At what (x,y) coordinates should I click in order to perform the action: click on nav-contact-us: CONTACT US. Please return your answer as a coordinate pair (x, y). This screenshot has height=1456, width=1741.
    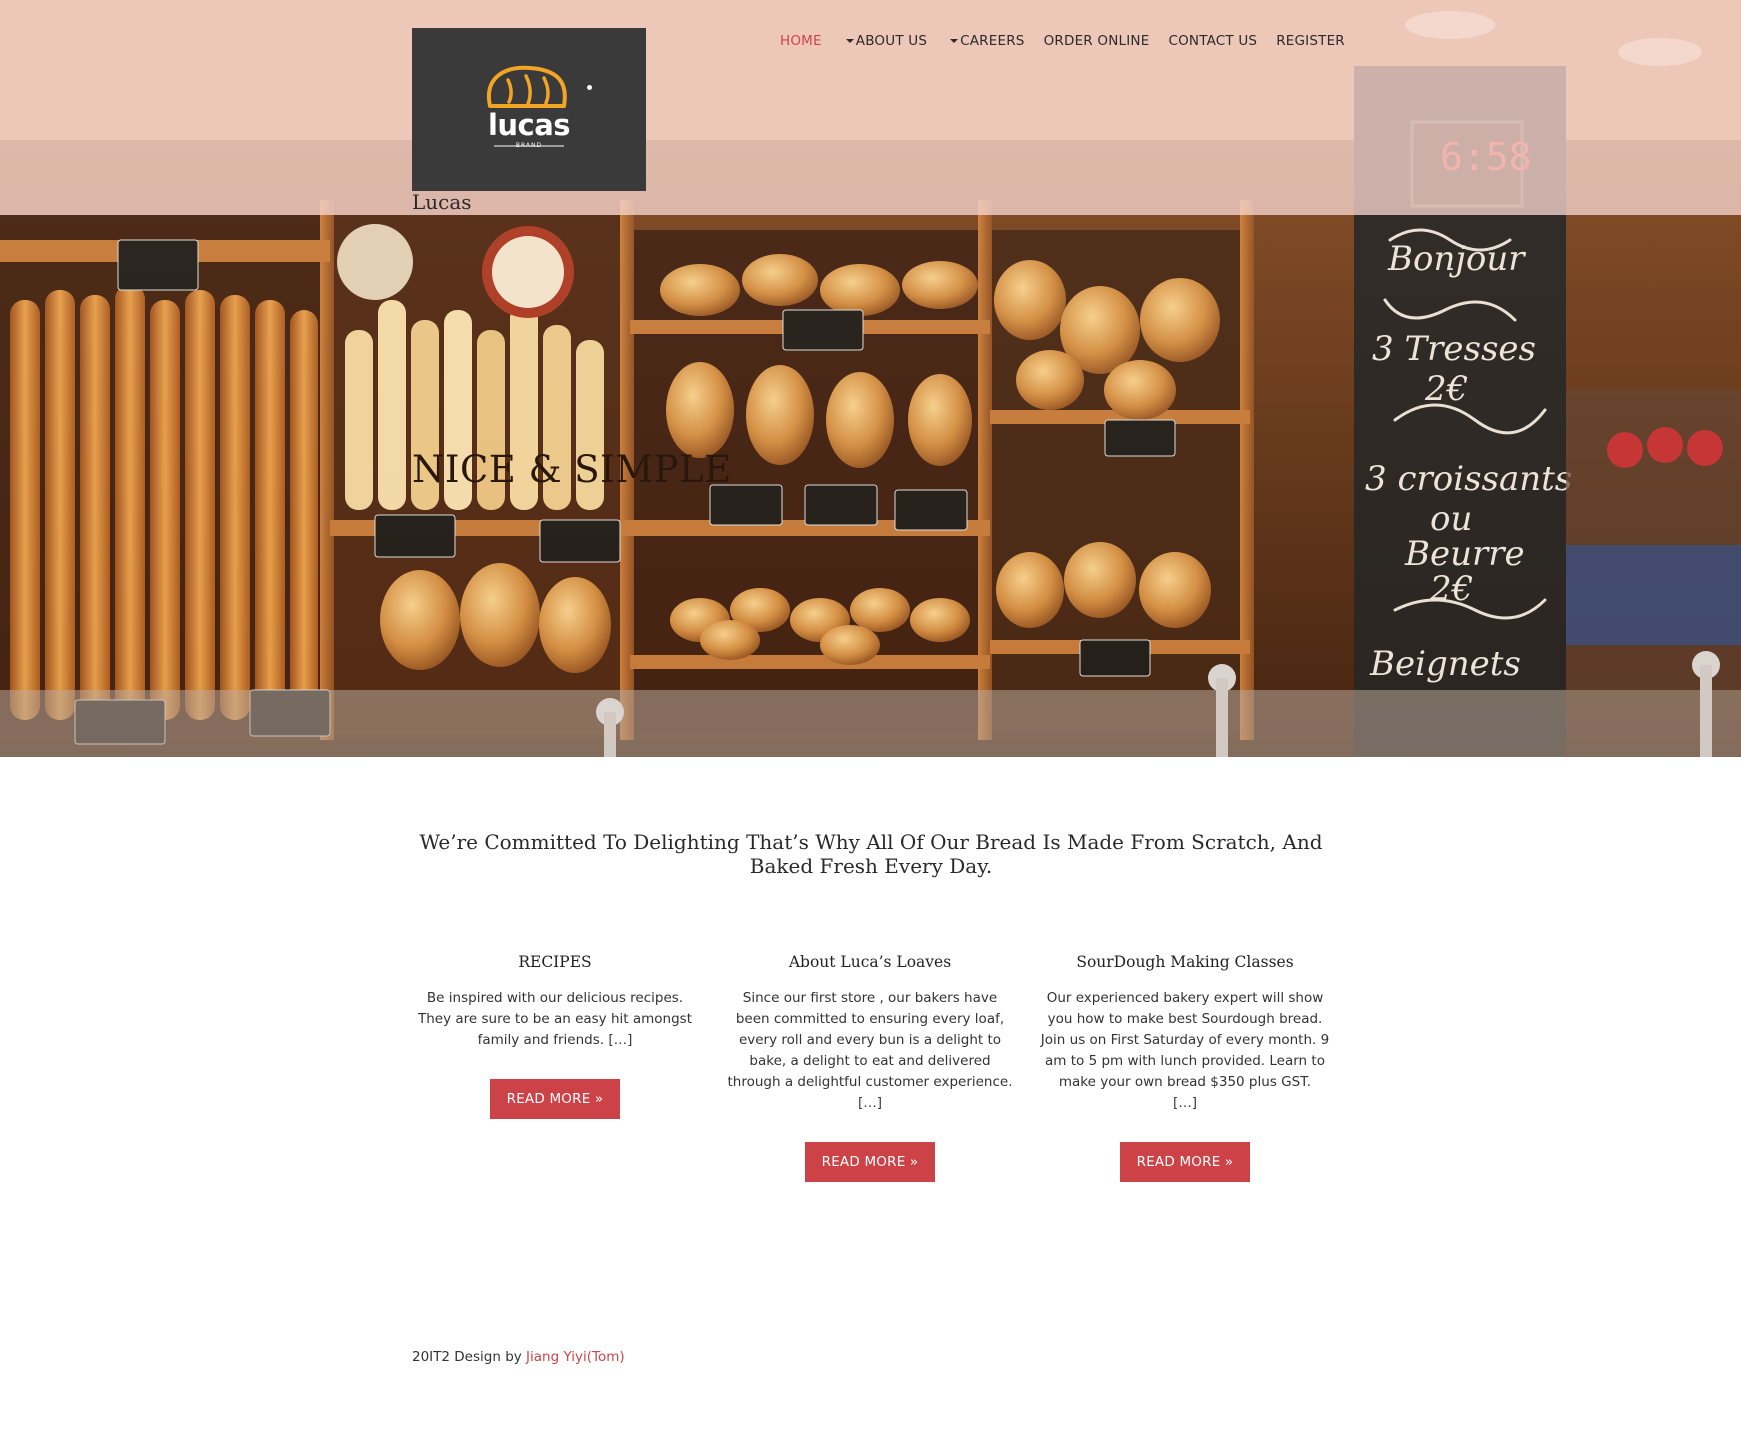
    Looking at the image, I should click on (1212, 41).